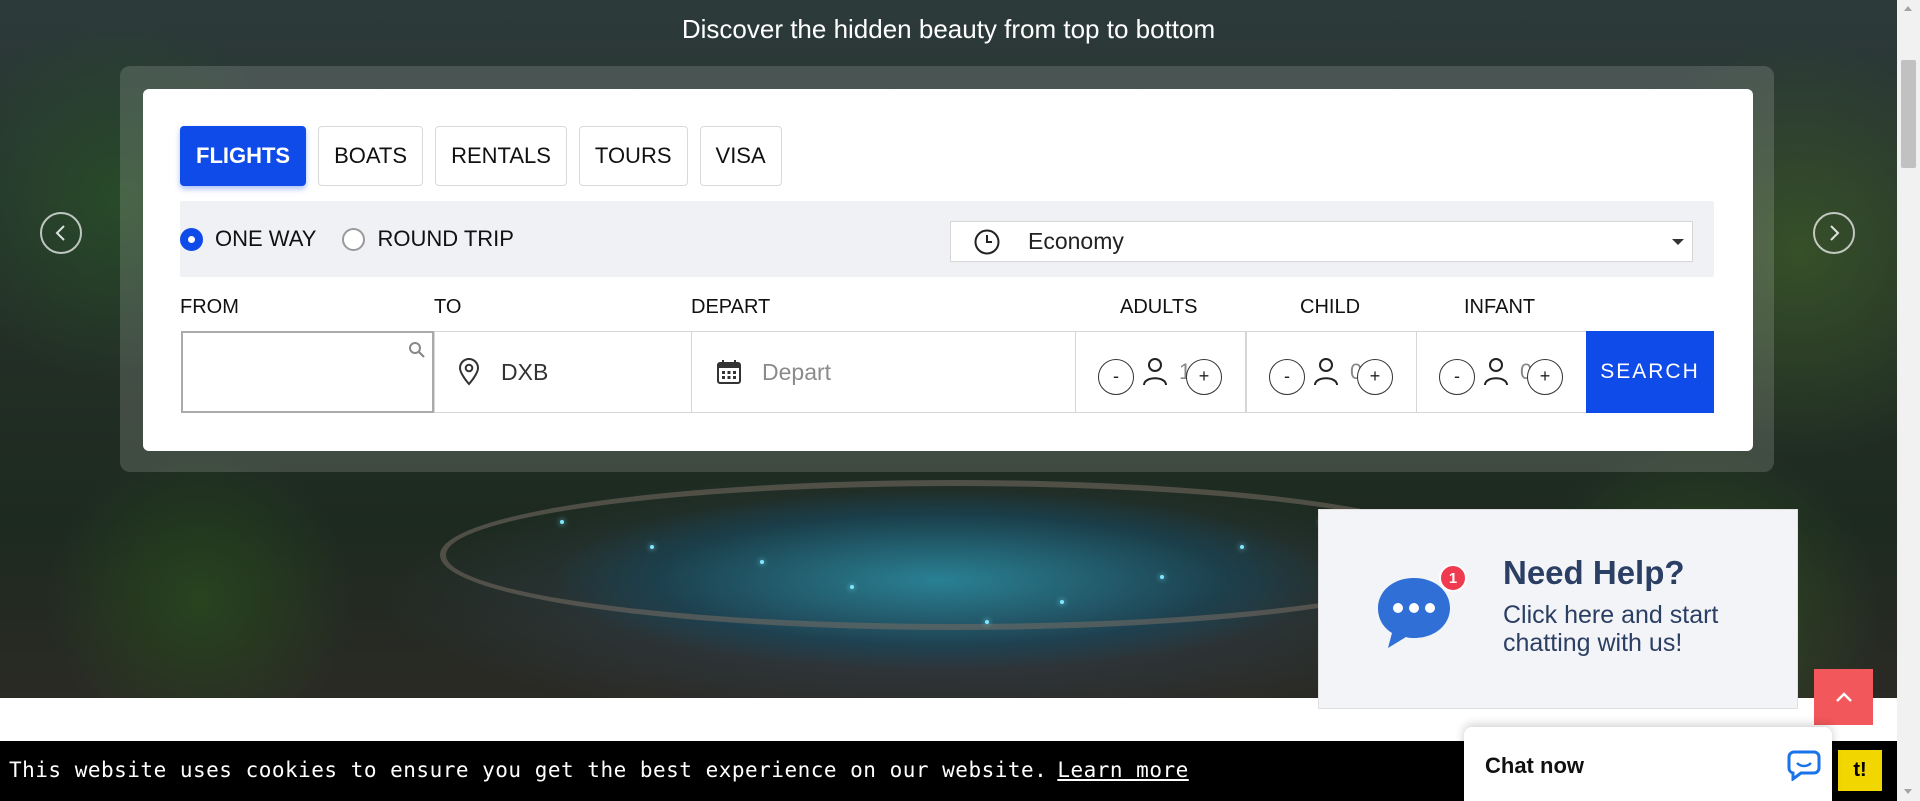  I want to click on chevron-up-icon, so click(1843, 697).